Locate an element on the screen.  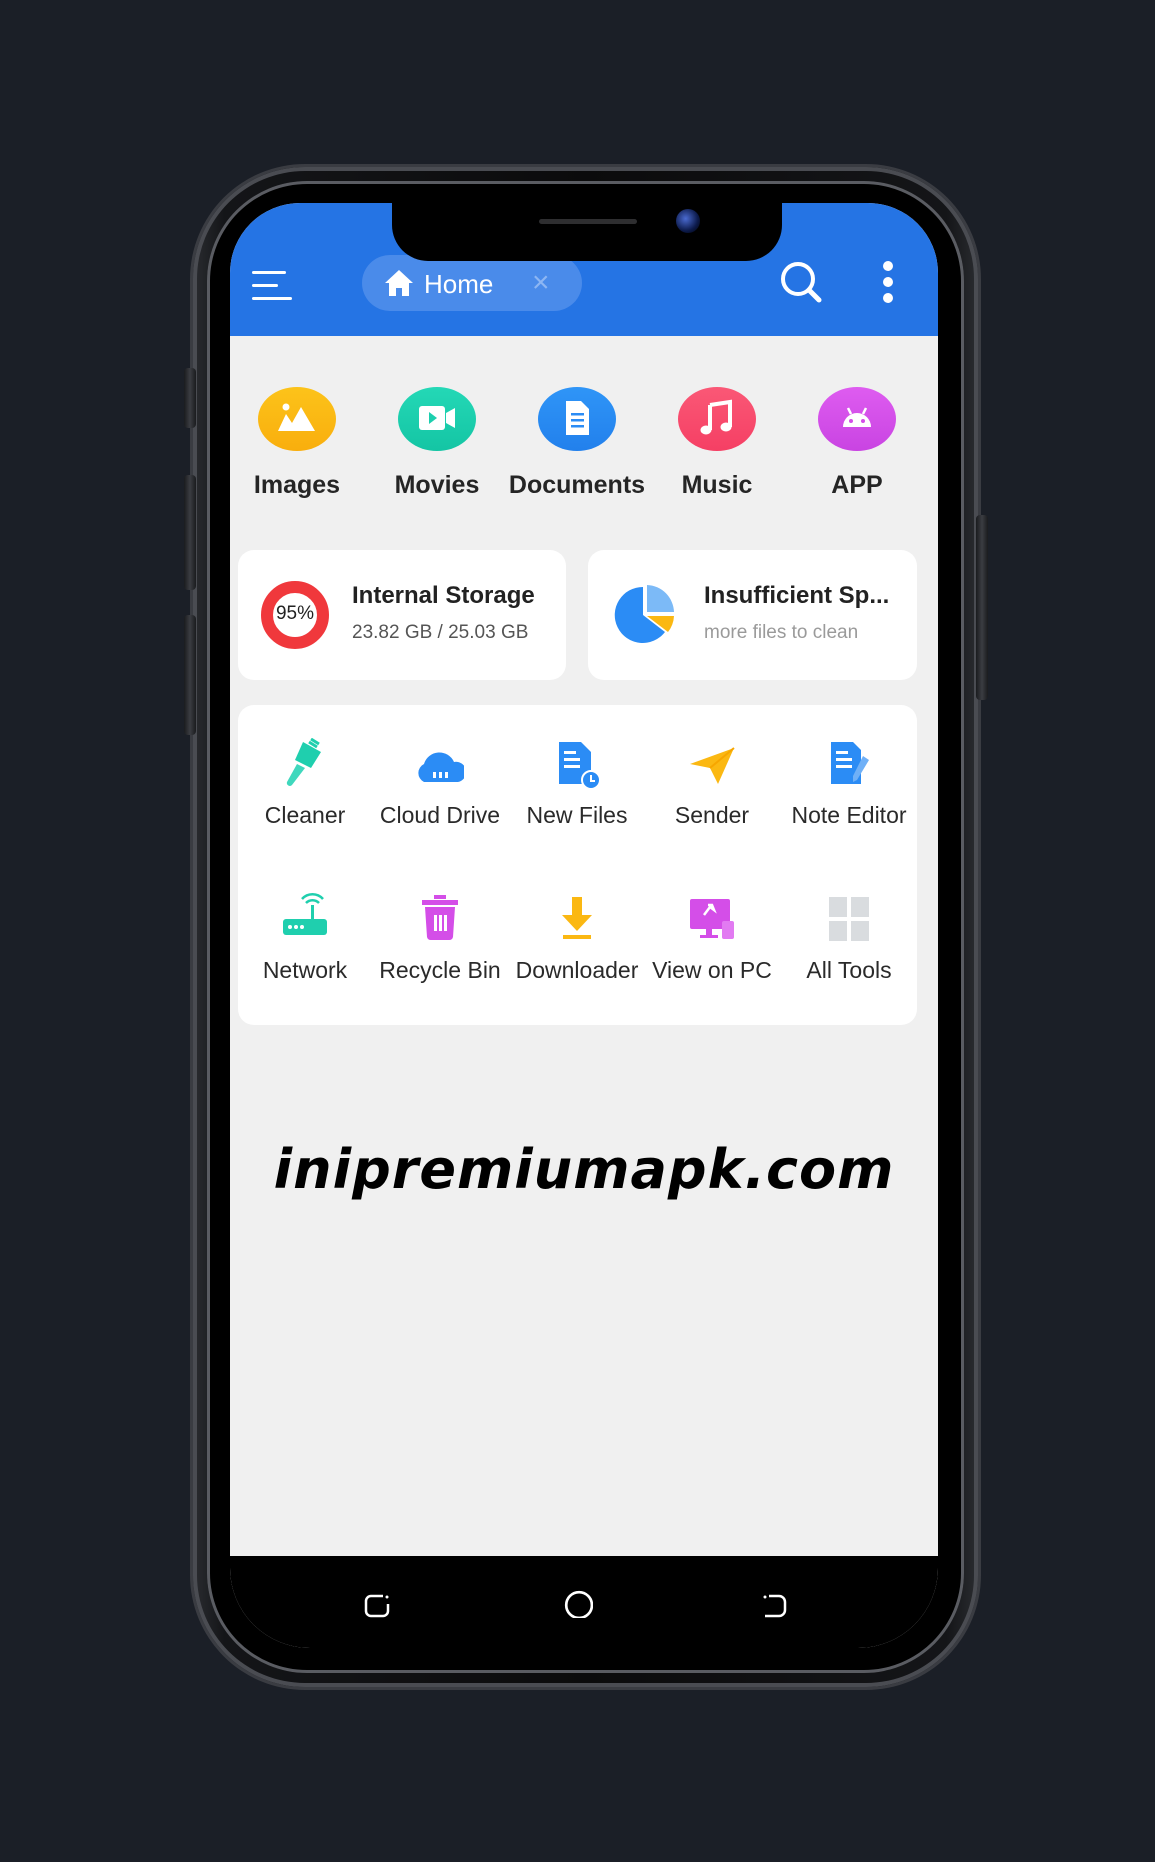
category-label: Images is located at coordinates (297, 485).